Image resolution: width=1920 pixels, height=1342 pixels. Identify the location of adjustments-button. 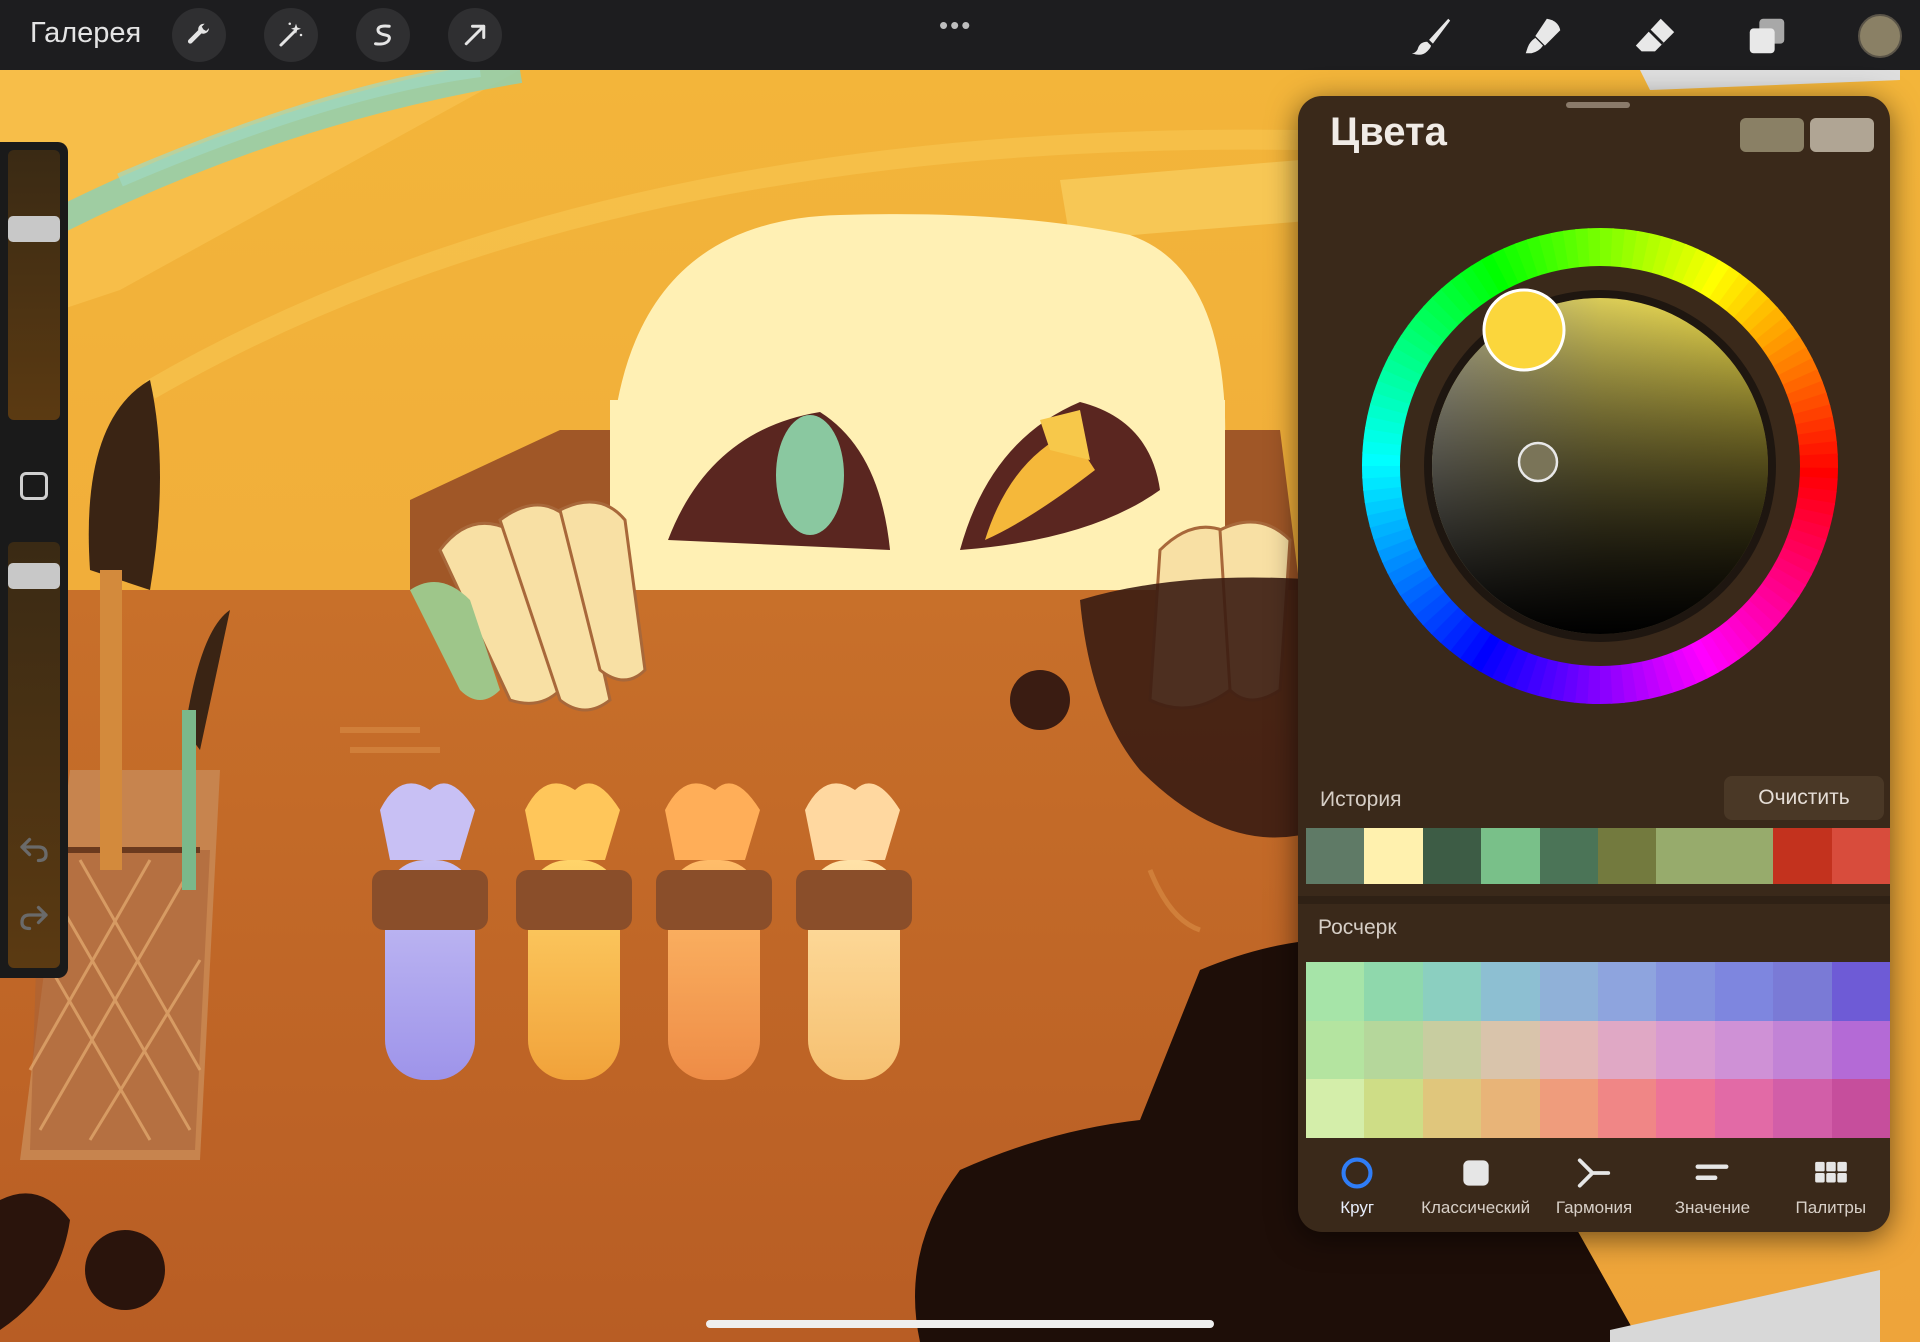
(291, 35).